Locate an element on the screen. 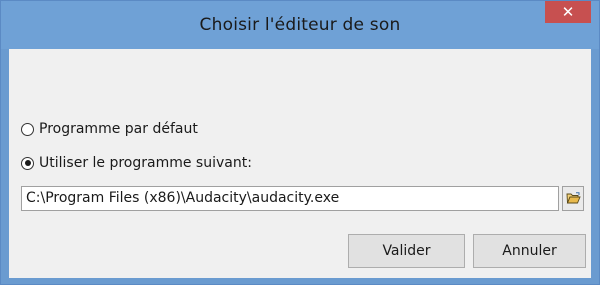  close-icon: ✕ is located at coordinates (568, 12).